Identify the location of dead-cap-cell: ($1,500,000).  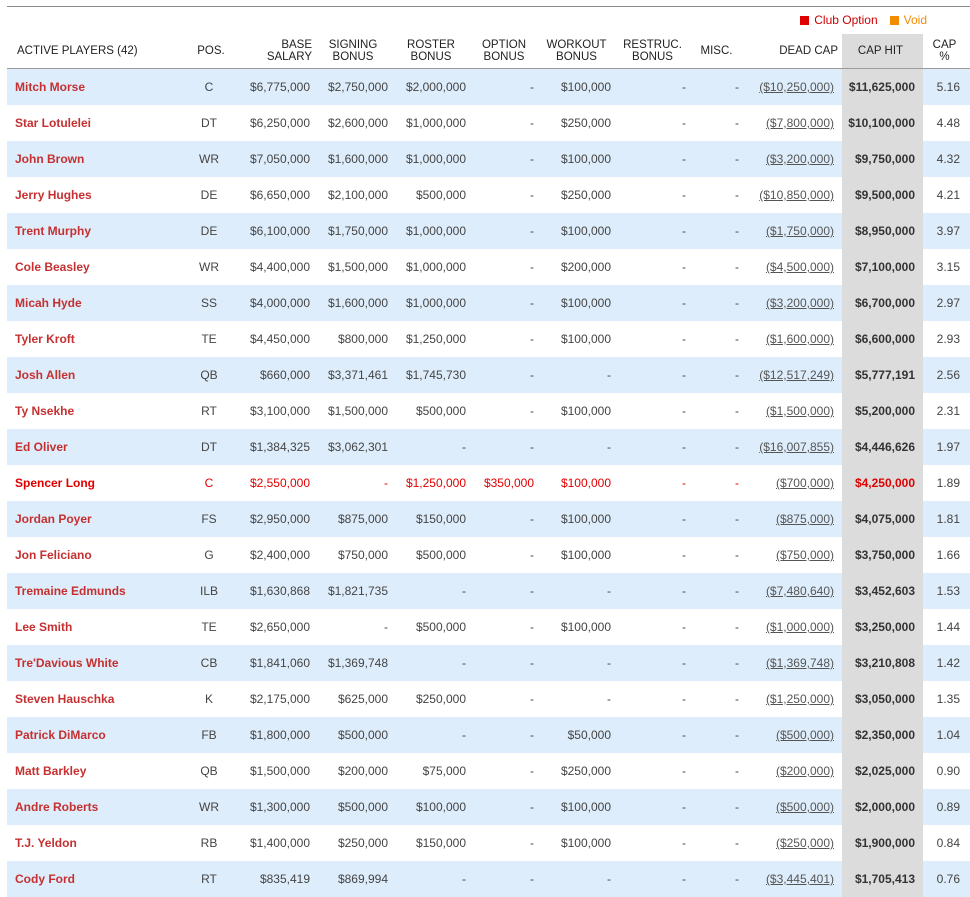
(793, 411).